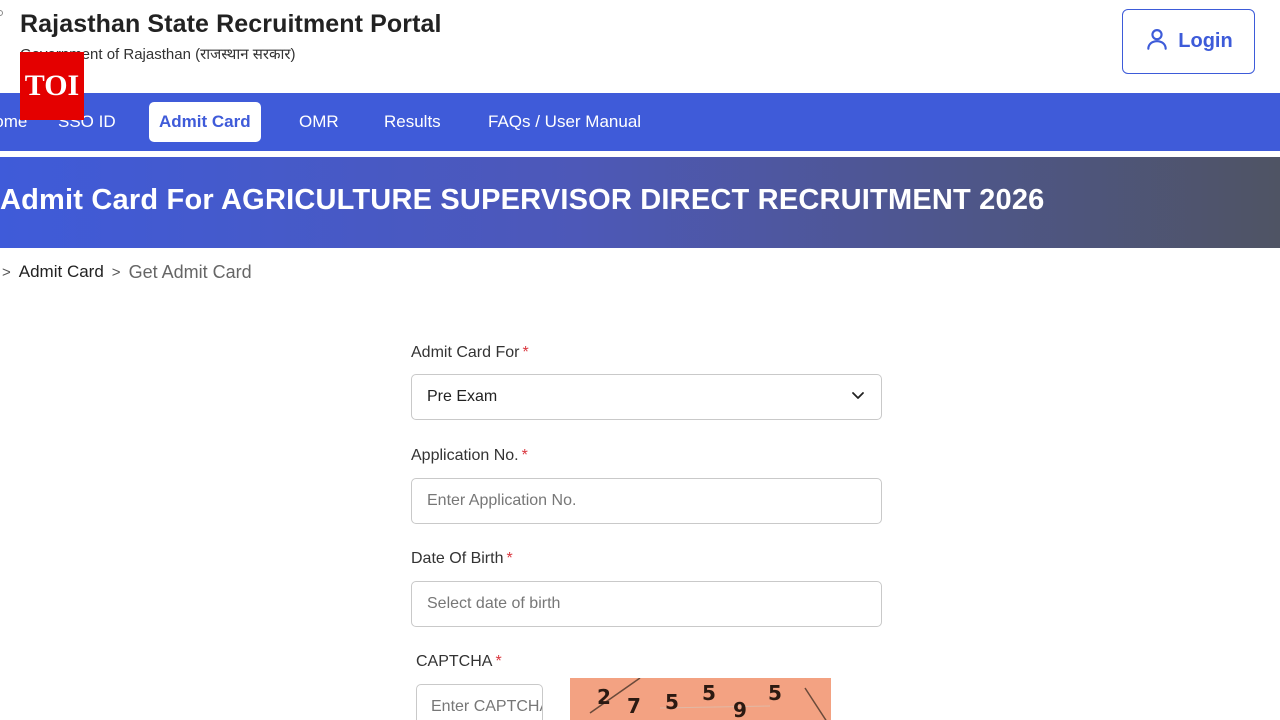 This screenshot has width=1280, height=720. I want to click on dob-input: Select date of birth, so click(646, 604).